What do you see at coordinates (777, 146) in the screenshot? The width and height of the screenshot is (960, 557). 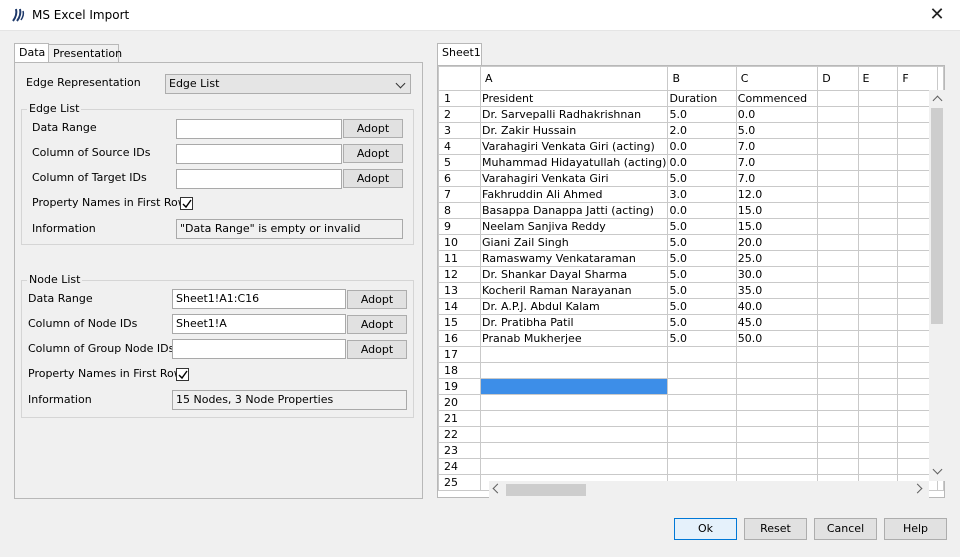 I see `cell: 7.0` at bounding box center [777, 146].